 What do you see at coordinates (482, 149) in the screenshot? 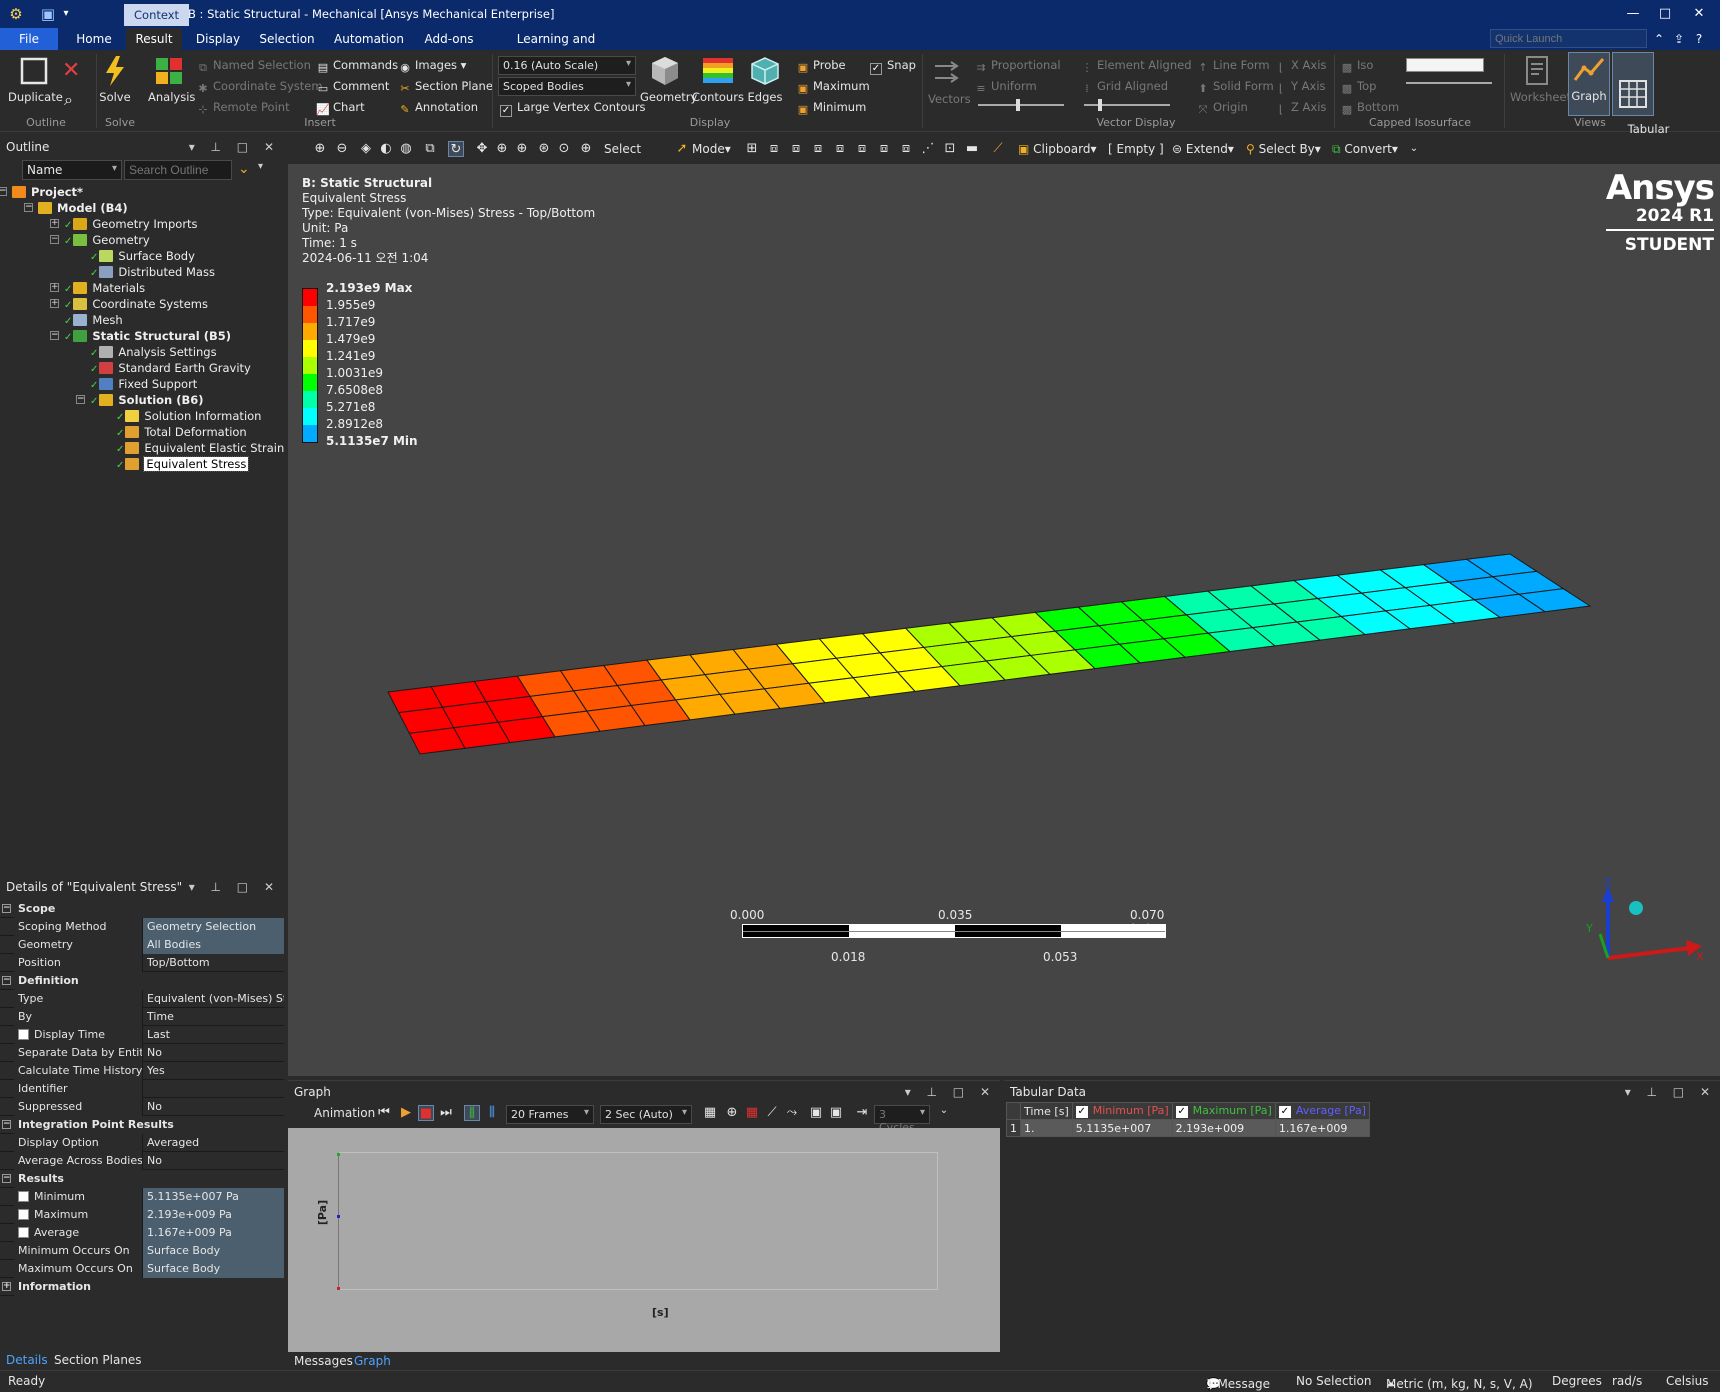
I see `pan-icon: ✥` at bounding box center [482, 149].